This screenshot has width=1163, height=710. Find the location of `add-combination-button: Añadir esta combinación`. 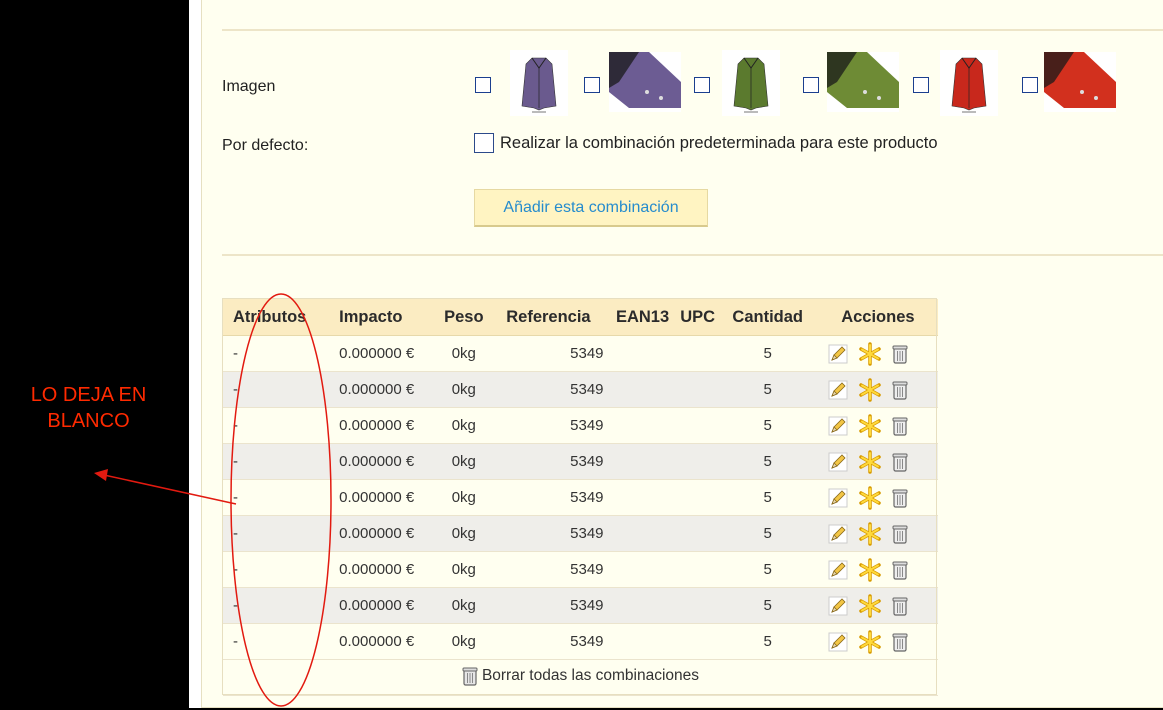

add-combination-button: Añadir esta combinación is located at coordinates (591, 208).